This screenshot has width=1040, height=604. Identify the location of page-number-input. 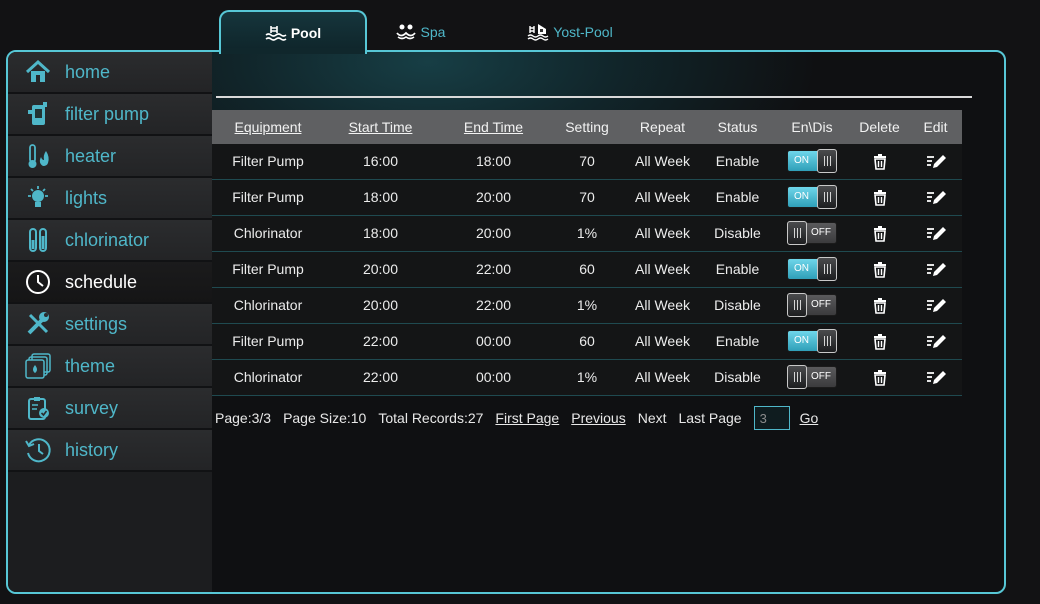
(771, 418).